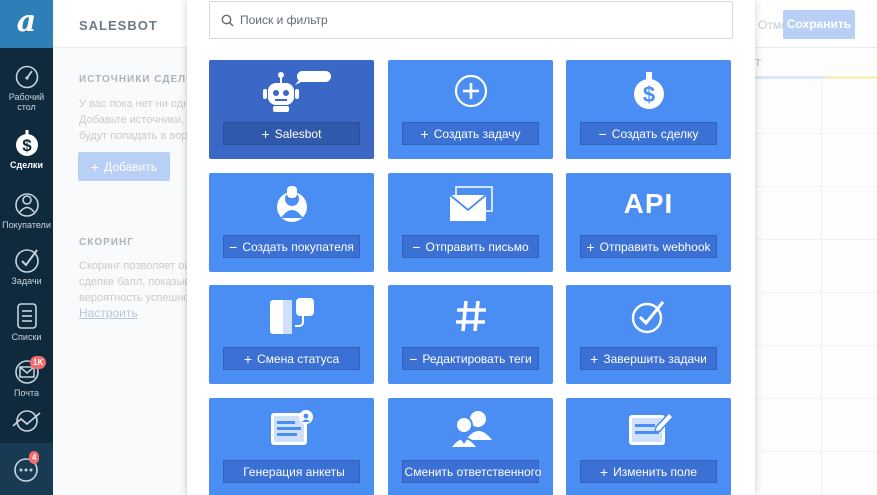  I want to click on tile-change-status: + Смена статуса, so click(291, 334).